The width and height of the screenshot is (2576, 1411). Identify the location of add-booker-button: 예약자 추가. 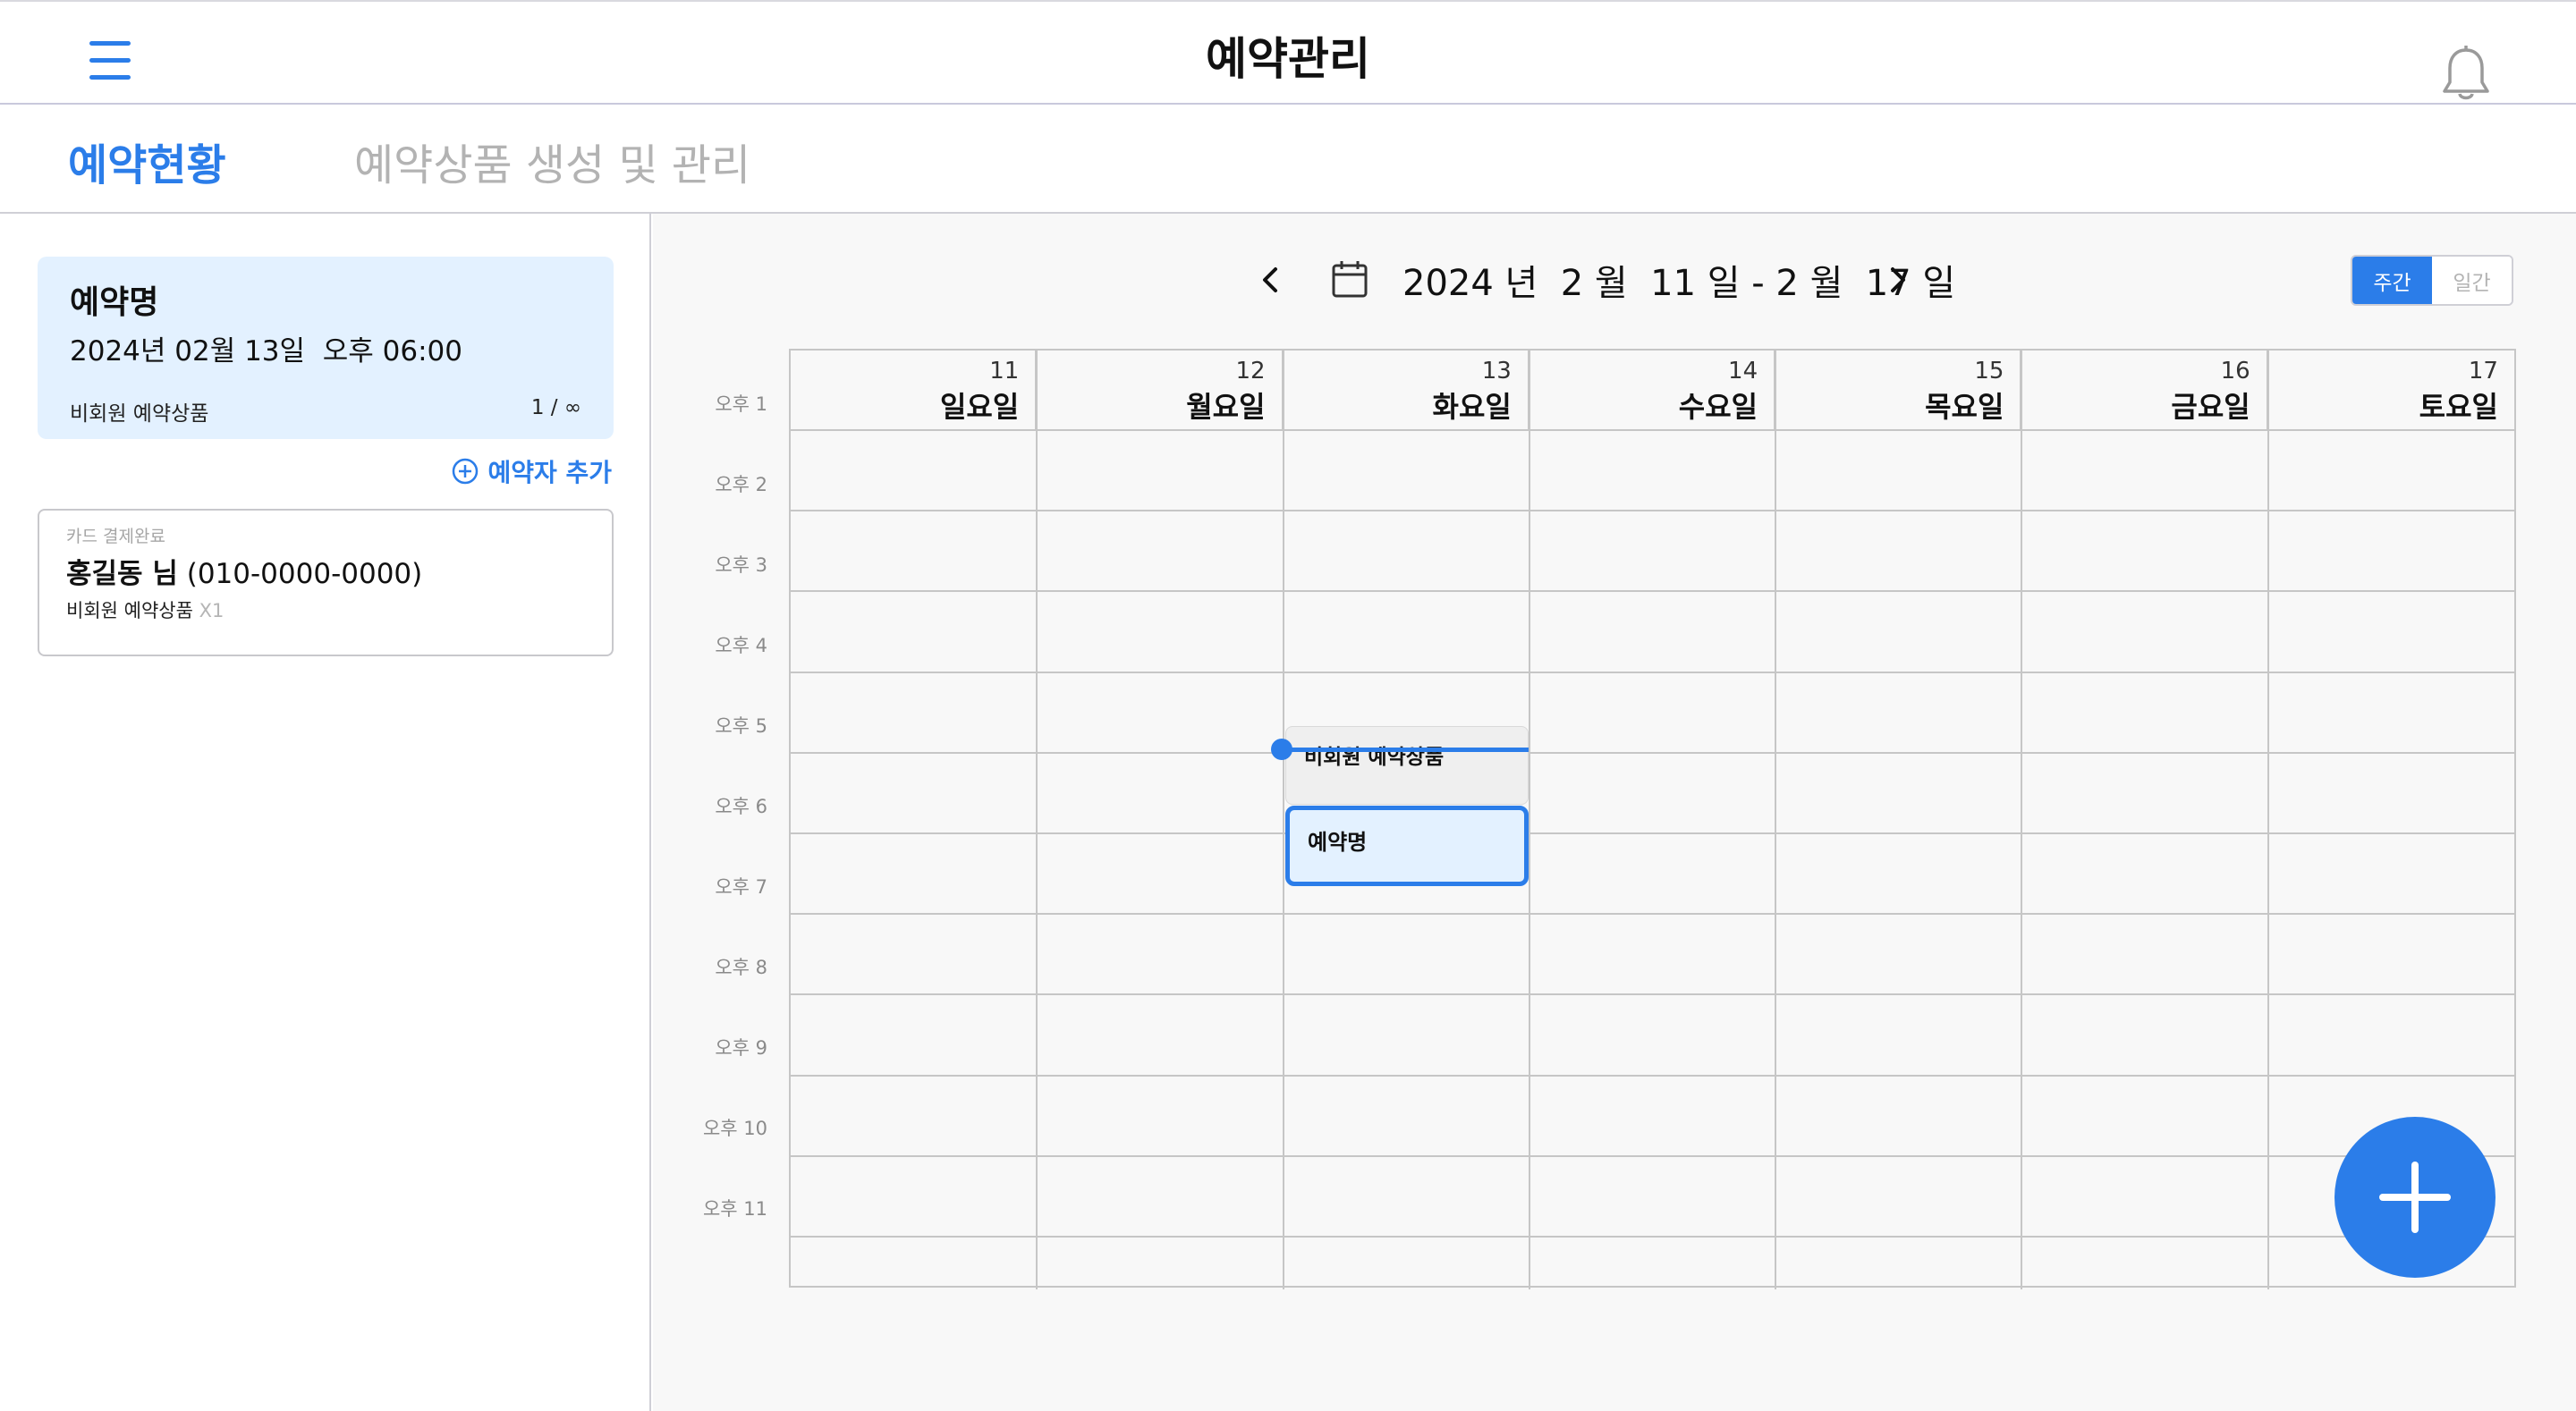
(532, 471).